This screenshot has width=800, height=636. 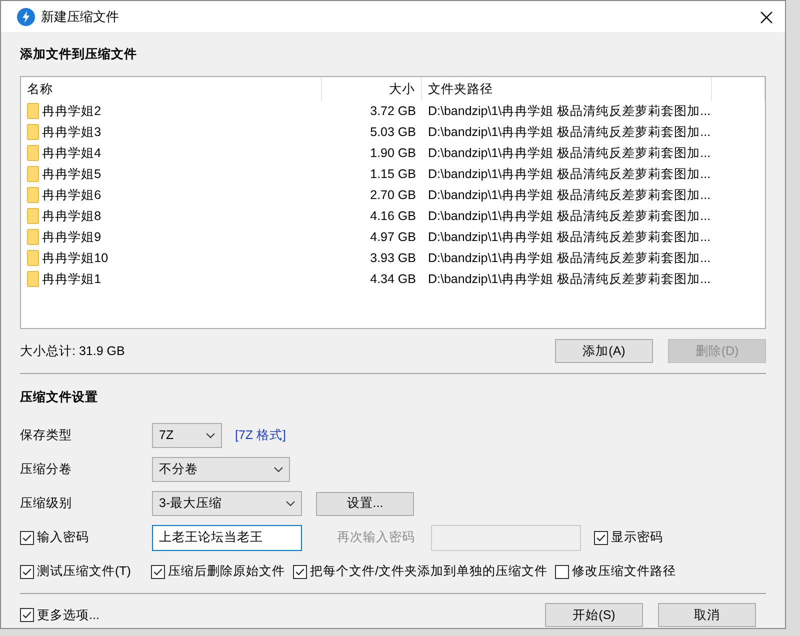 What do you see at coordinates (80, 17) in the screenshot?
I see `window-title: 新建压缩文件` at bounding box center [80, 17].